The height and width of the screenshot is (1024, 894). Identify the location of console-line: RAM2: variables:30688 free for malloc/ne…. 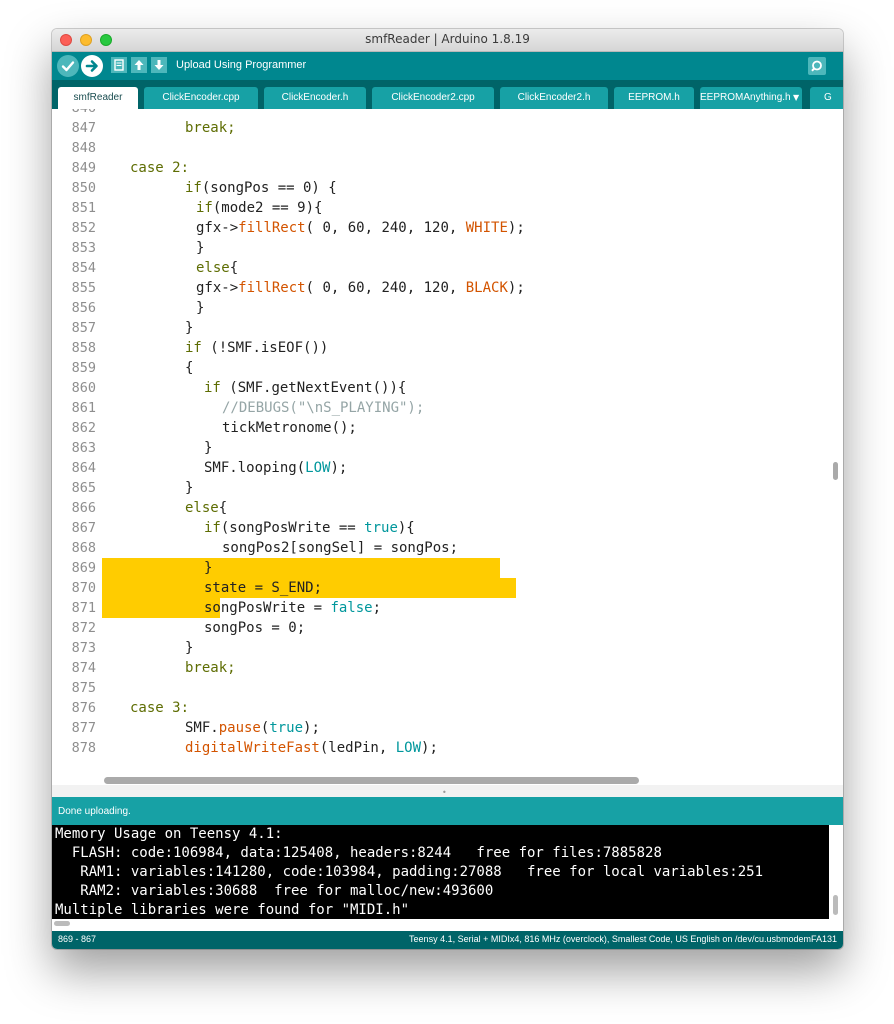
(274, 891).